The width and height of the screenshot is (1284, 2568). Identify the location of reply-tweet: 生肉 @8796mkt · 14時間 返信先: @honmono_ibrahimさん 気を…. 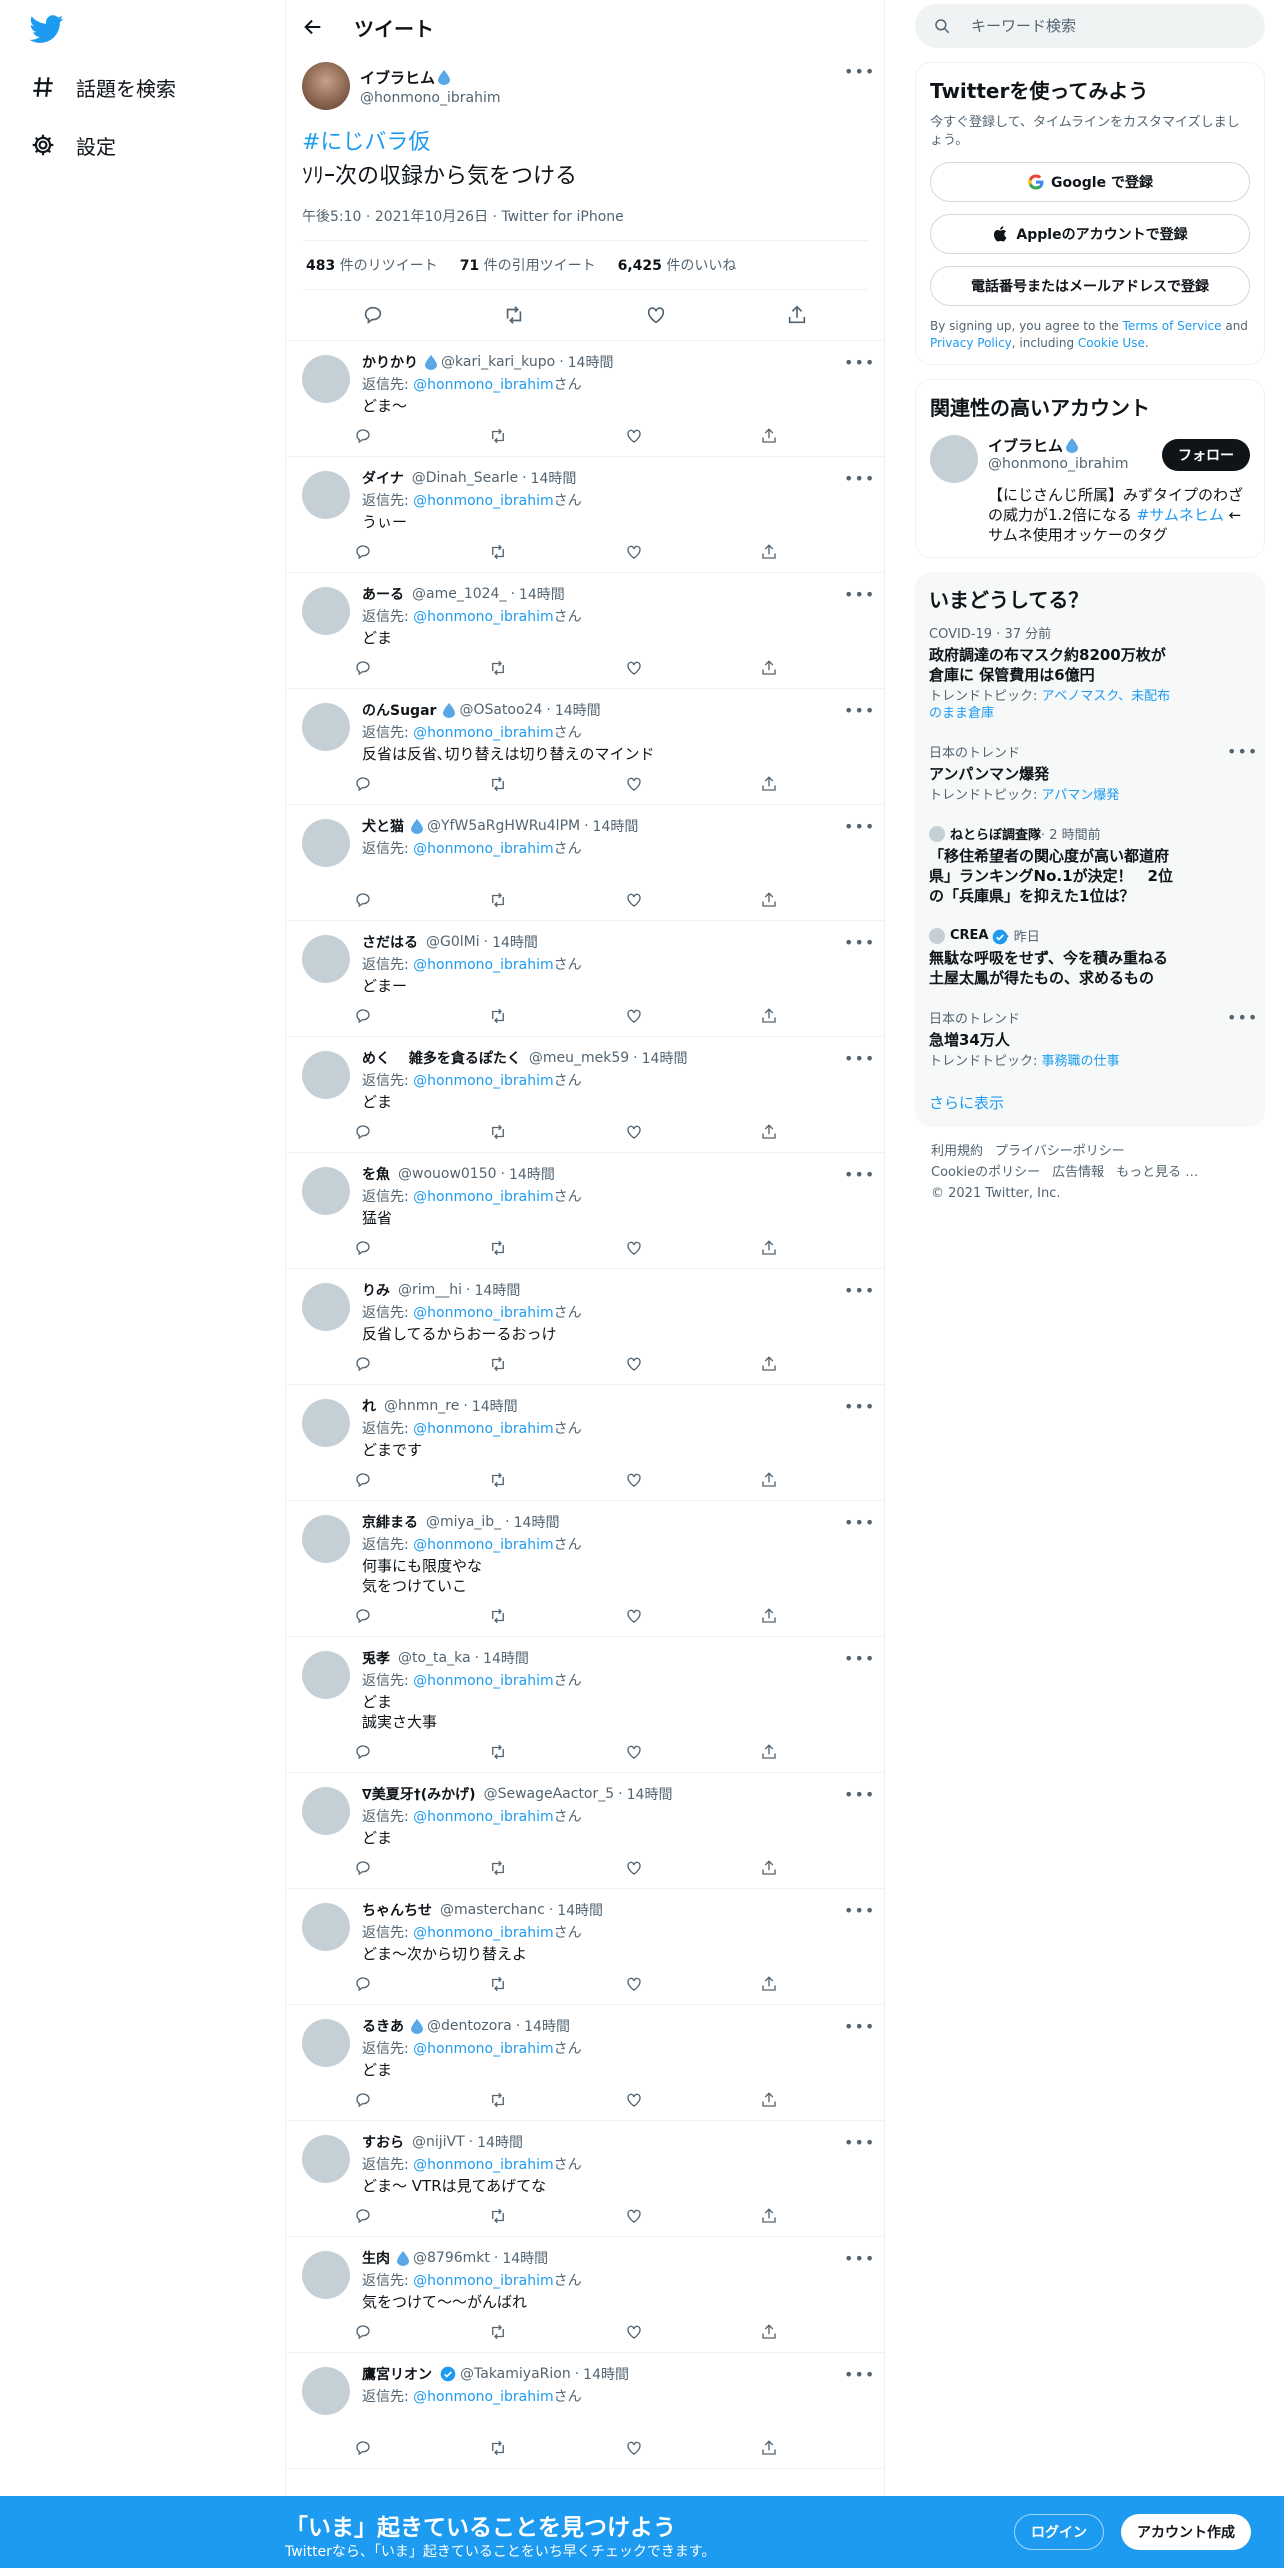
(585, 2295).